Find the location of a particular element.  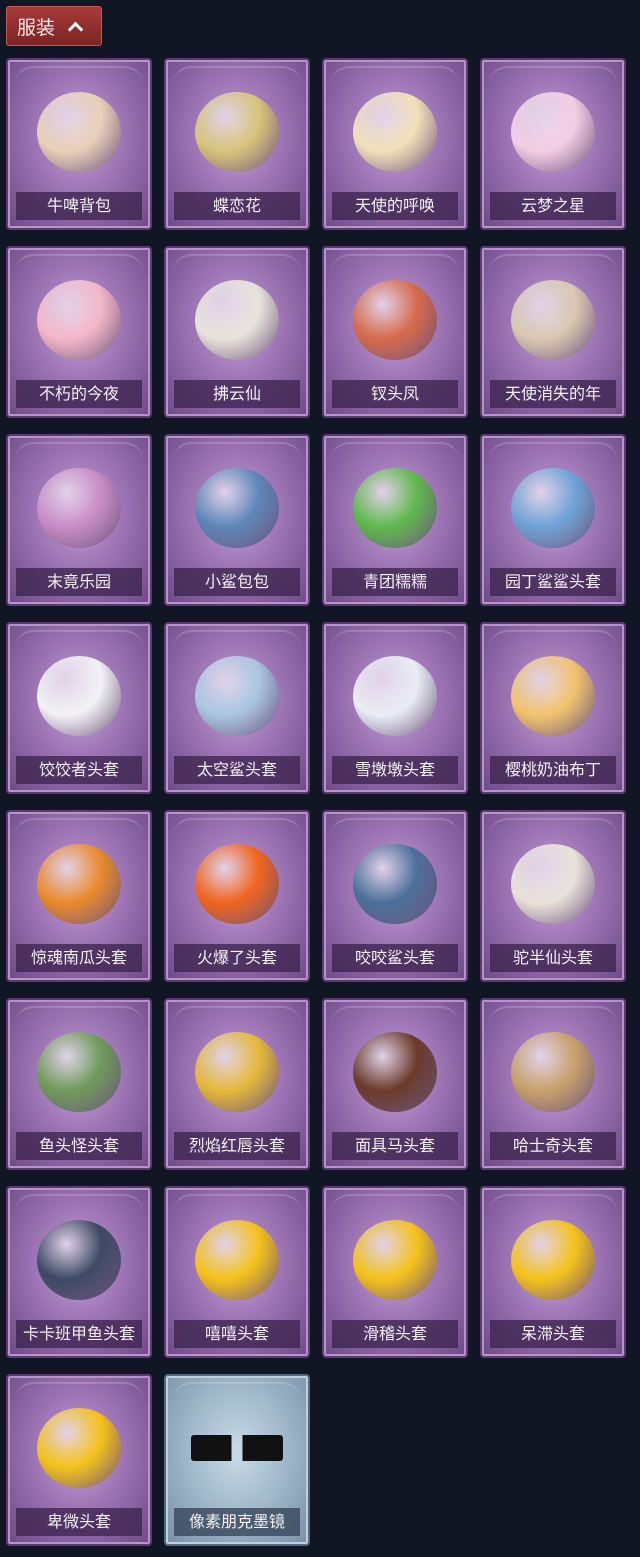

item-label: 卡卡班甲鱼头套 is located at coordinates (79, 1334).